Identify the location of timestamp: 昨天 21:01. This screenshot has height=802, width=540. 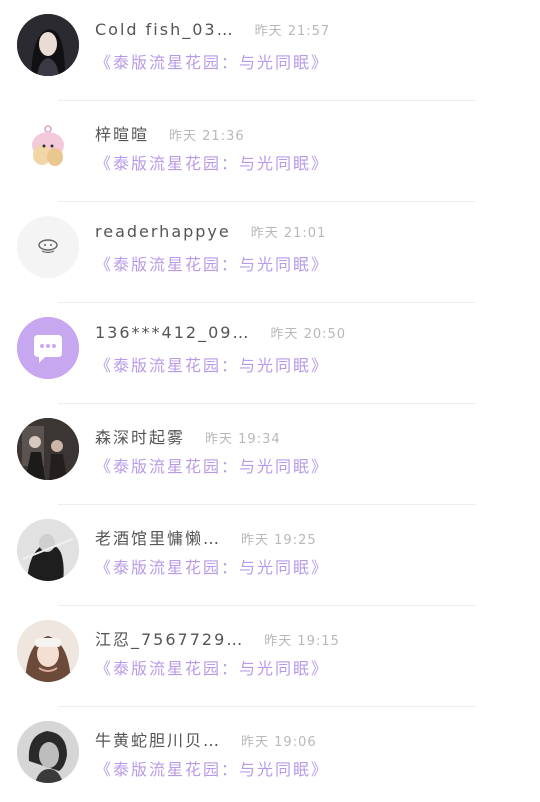
(288, 233).